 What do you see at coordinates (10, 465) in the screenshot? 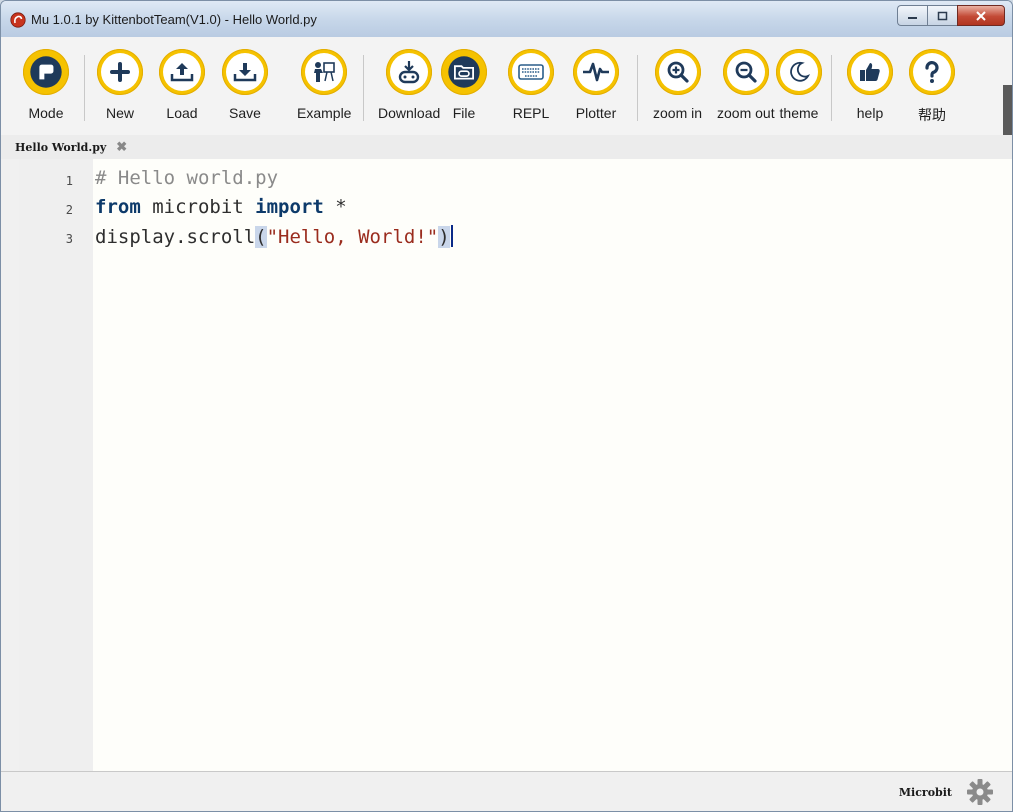
I see `left-margin` at bounding box center [10, 465].